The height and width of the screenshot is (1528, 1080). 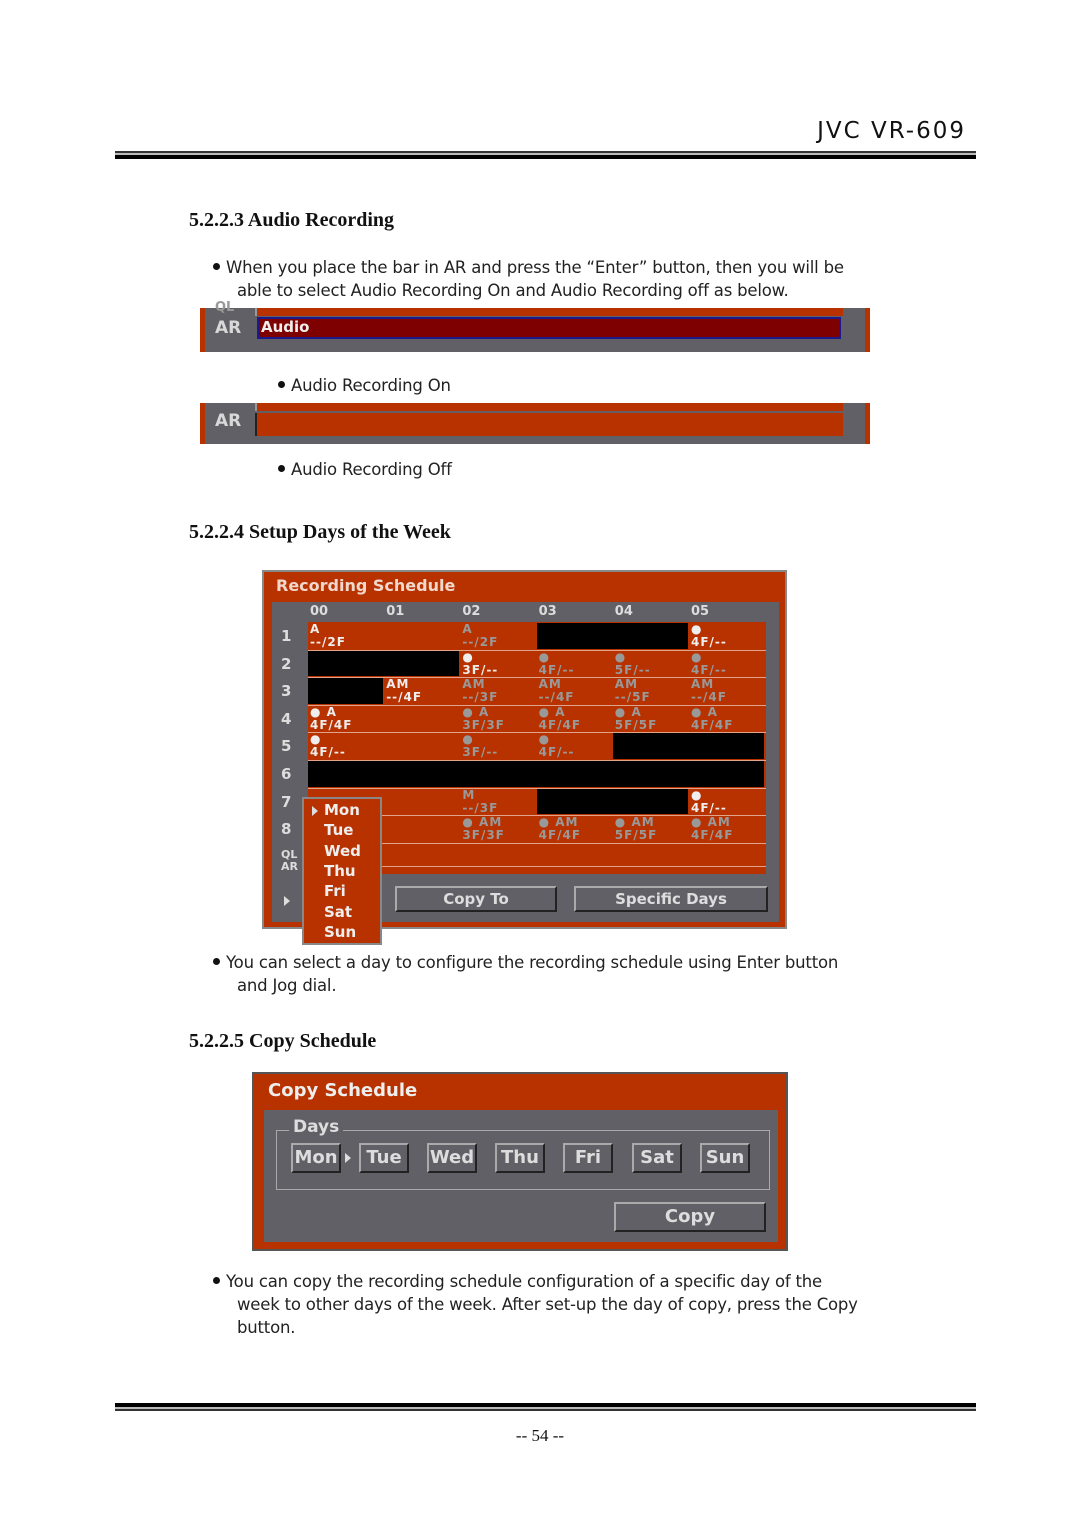 I want to click on section-title-copy-schedule: 5.2.2.5 Copy Schedule, so click(x=283, y=1041).